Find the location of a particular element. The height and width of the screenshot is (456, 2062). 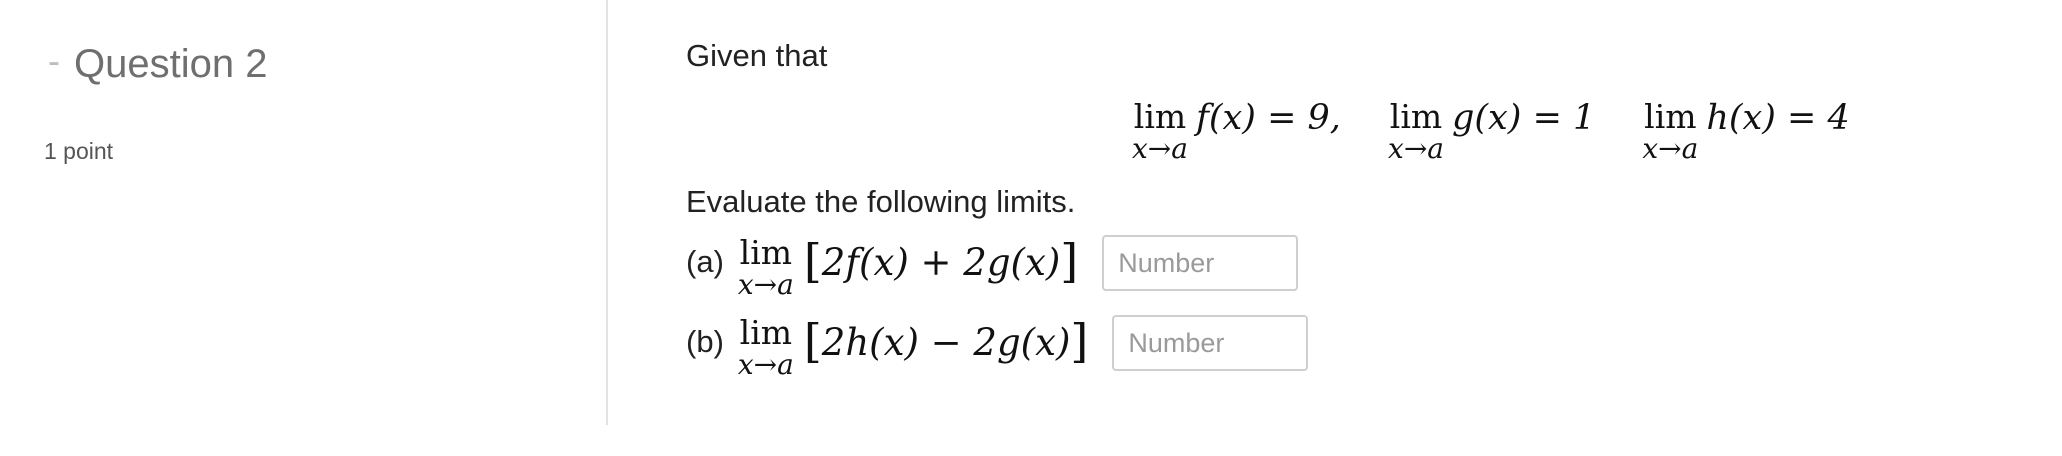

given-limit-g: lim x→a g(x) = 1 is located at coordinates (1492, 130).